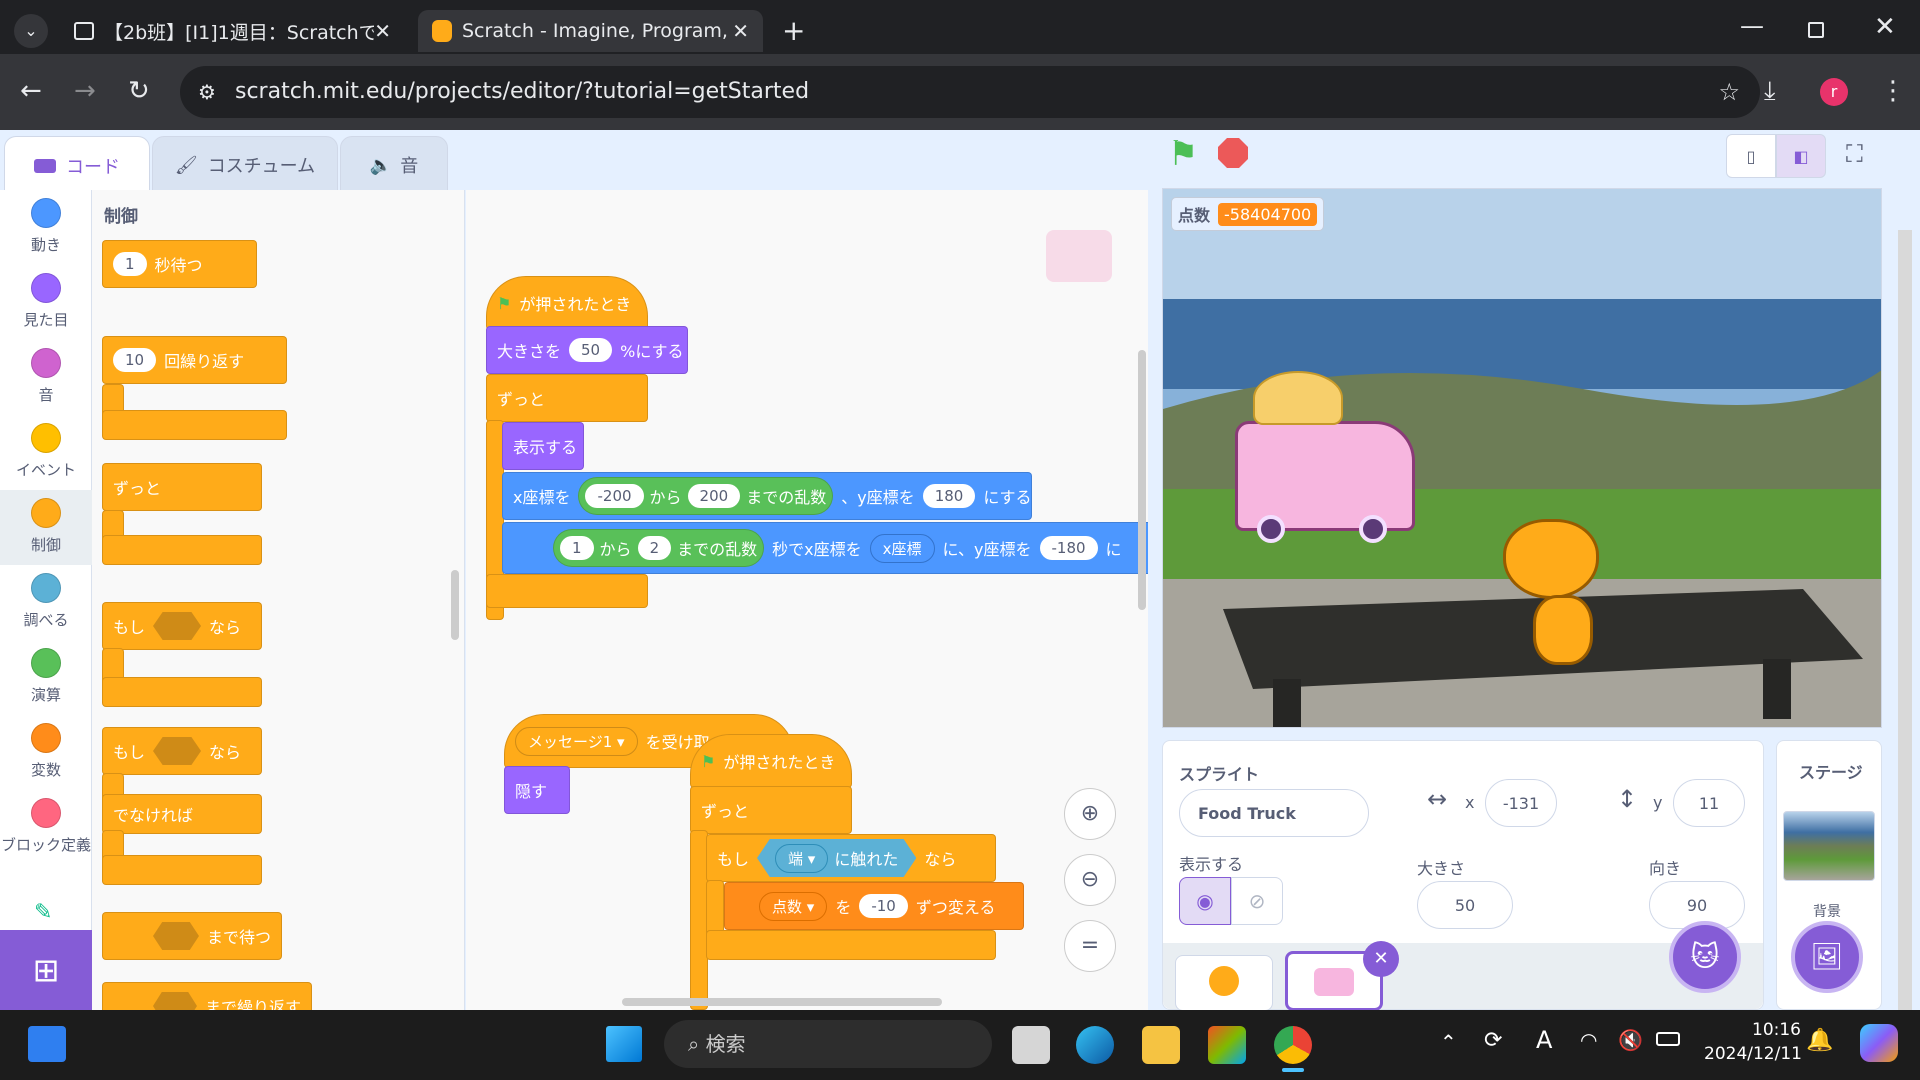  I want to click on category-looks: 見た目, so click(46, 302).